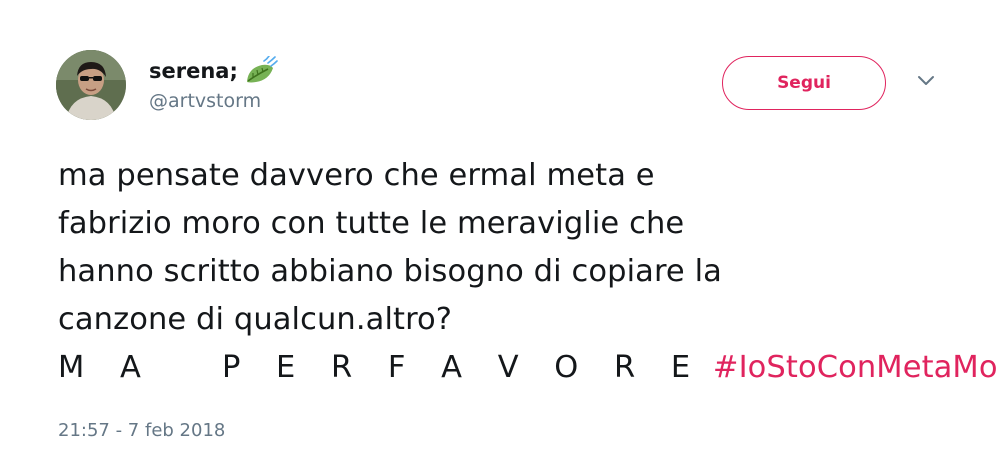 Image resolution: width=1000 pixels, height=464 pixels. I want to click on tweet-text-line: M A P E R F A V O R E #IoStoConMetaMoro, so click(529, 368).